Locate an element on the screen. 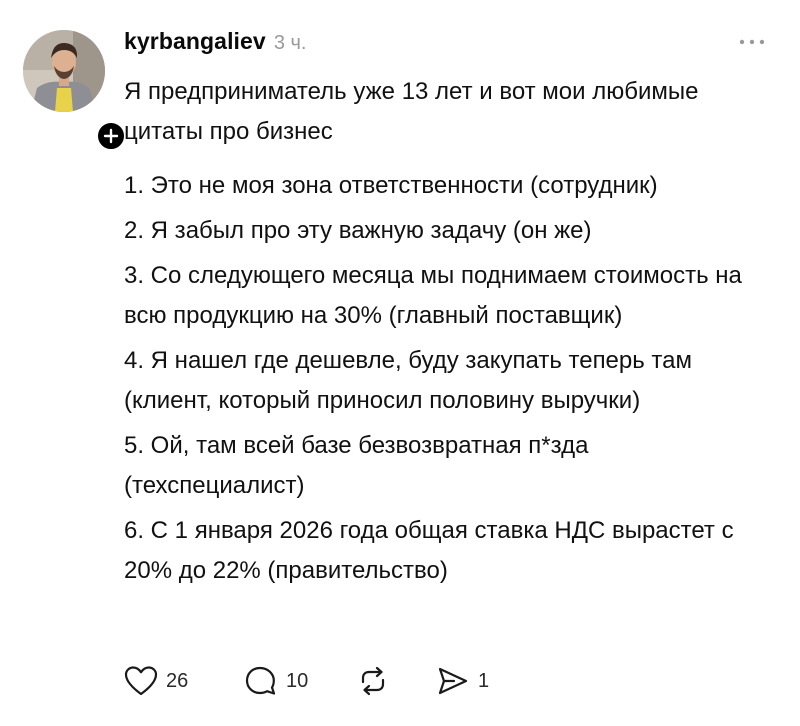  repost-icon is located at coordinates (373, 681).